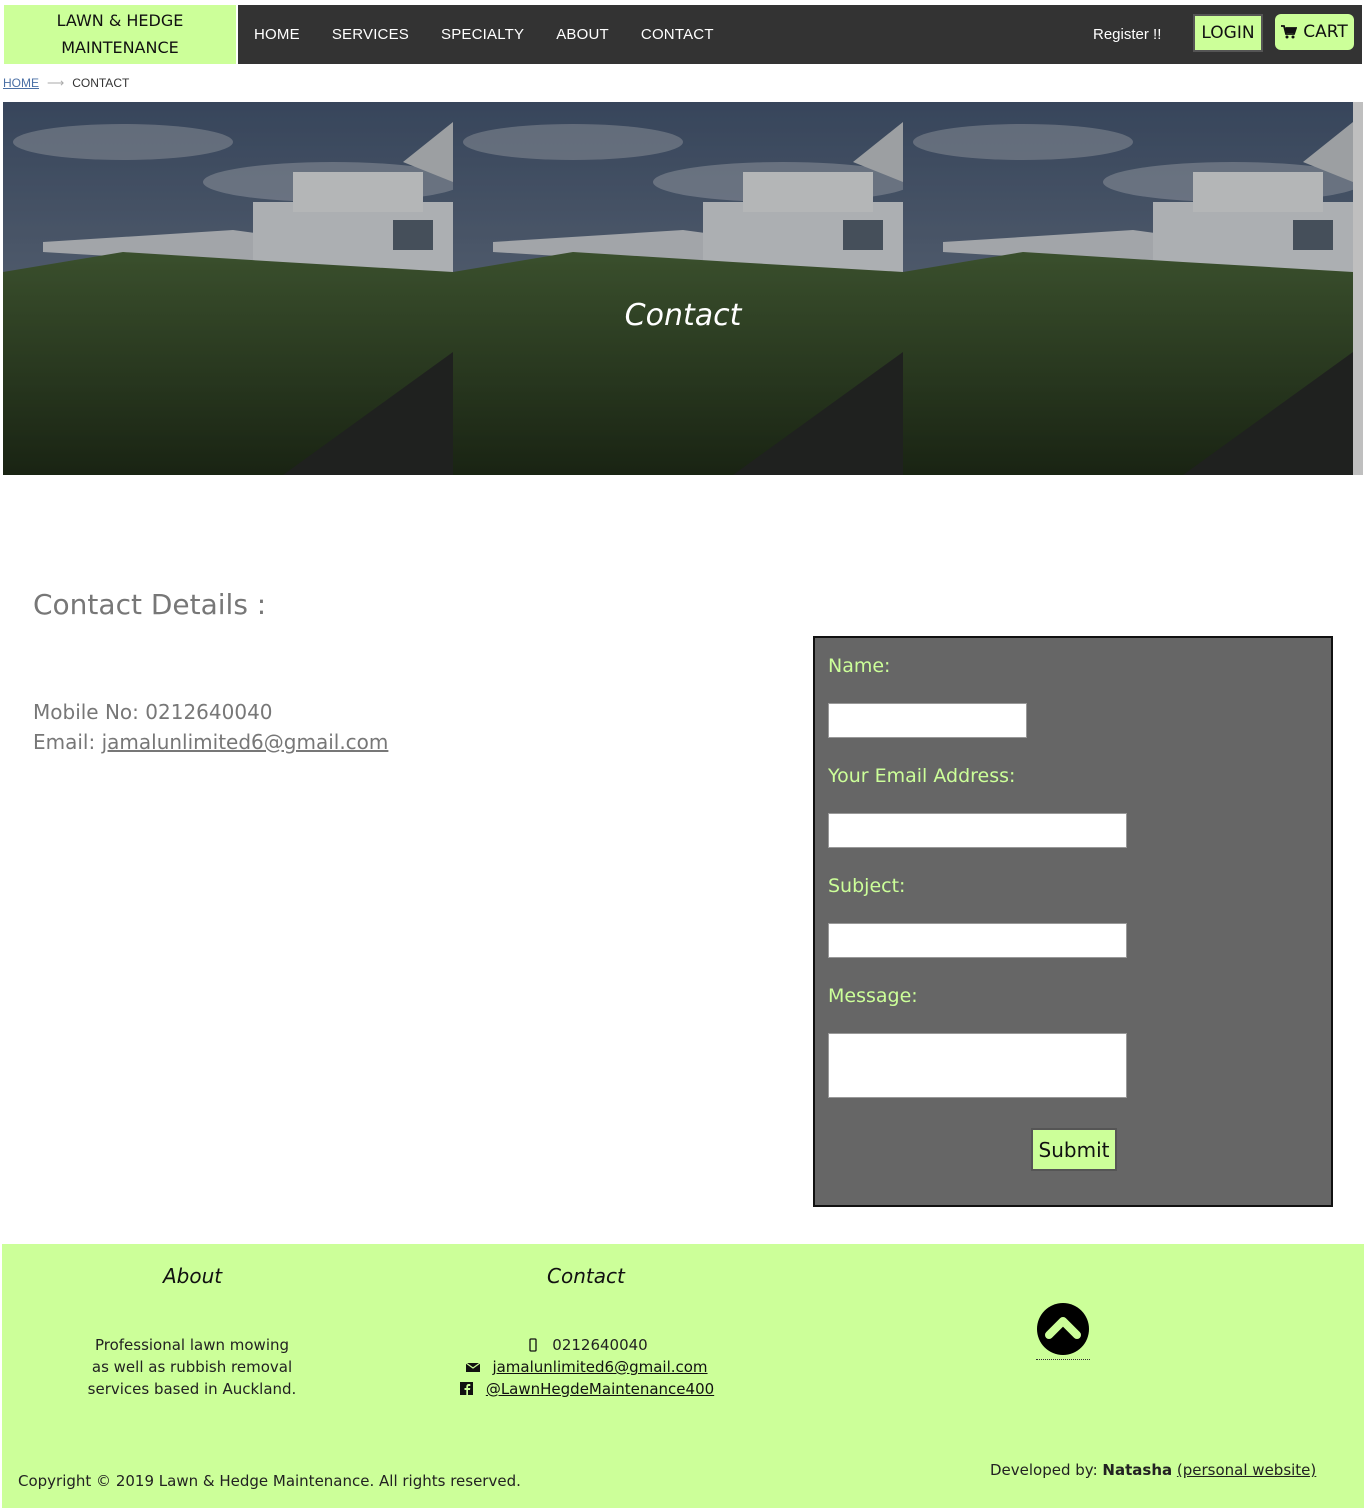 The height and width of the screenshot is (1510, 1366). I want to click on email-input, so click(977, 830).